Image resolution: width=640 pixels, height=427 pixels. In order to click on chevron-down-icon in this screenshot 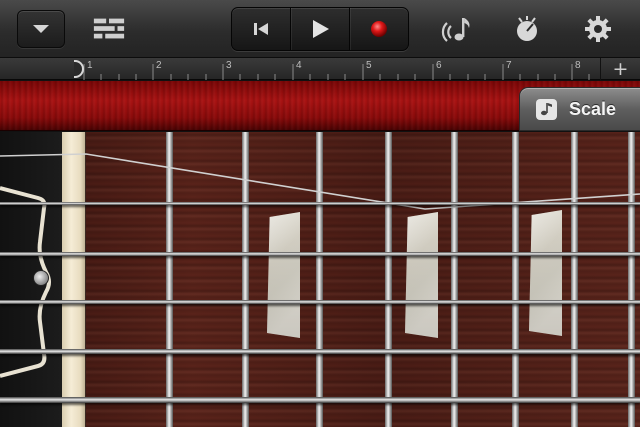, I will do `click(41, 29)`.